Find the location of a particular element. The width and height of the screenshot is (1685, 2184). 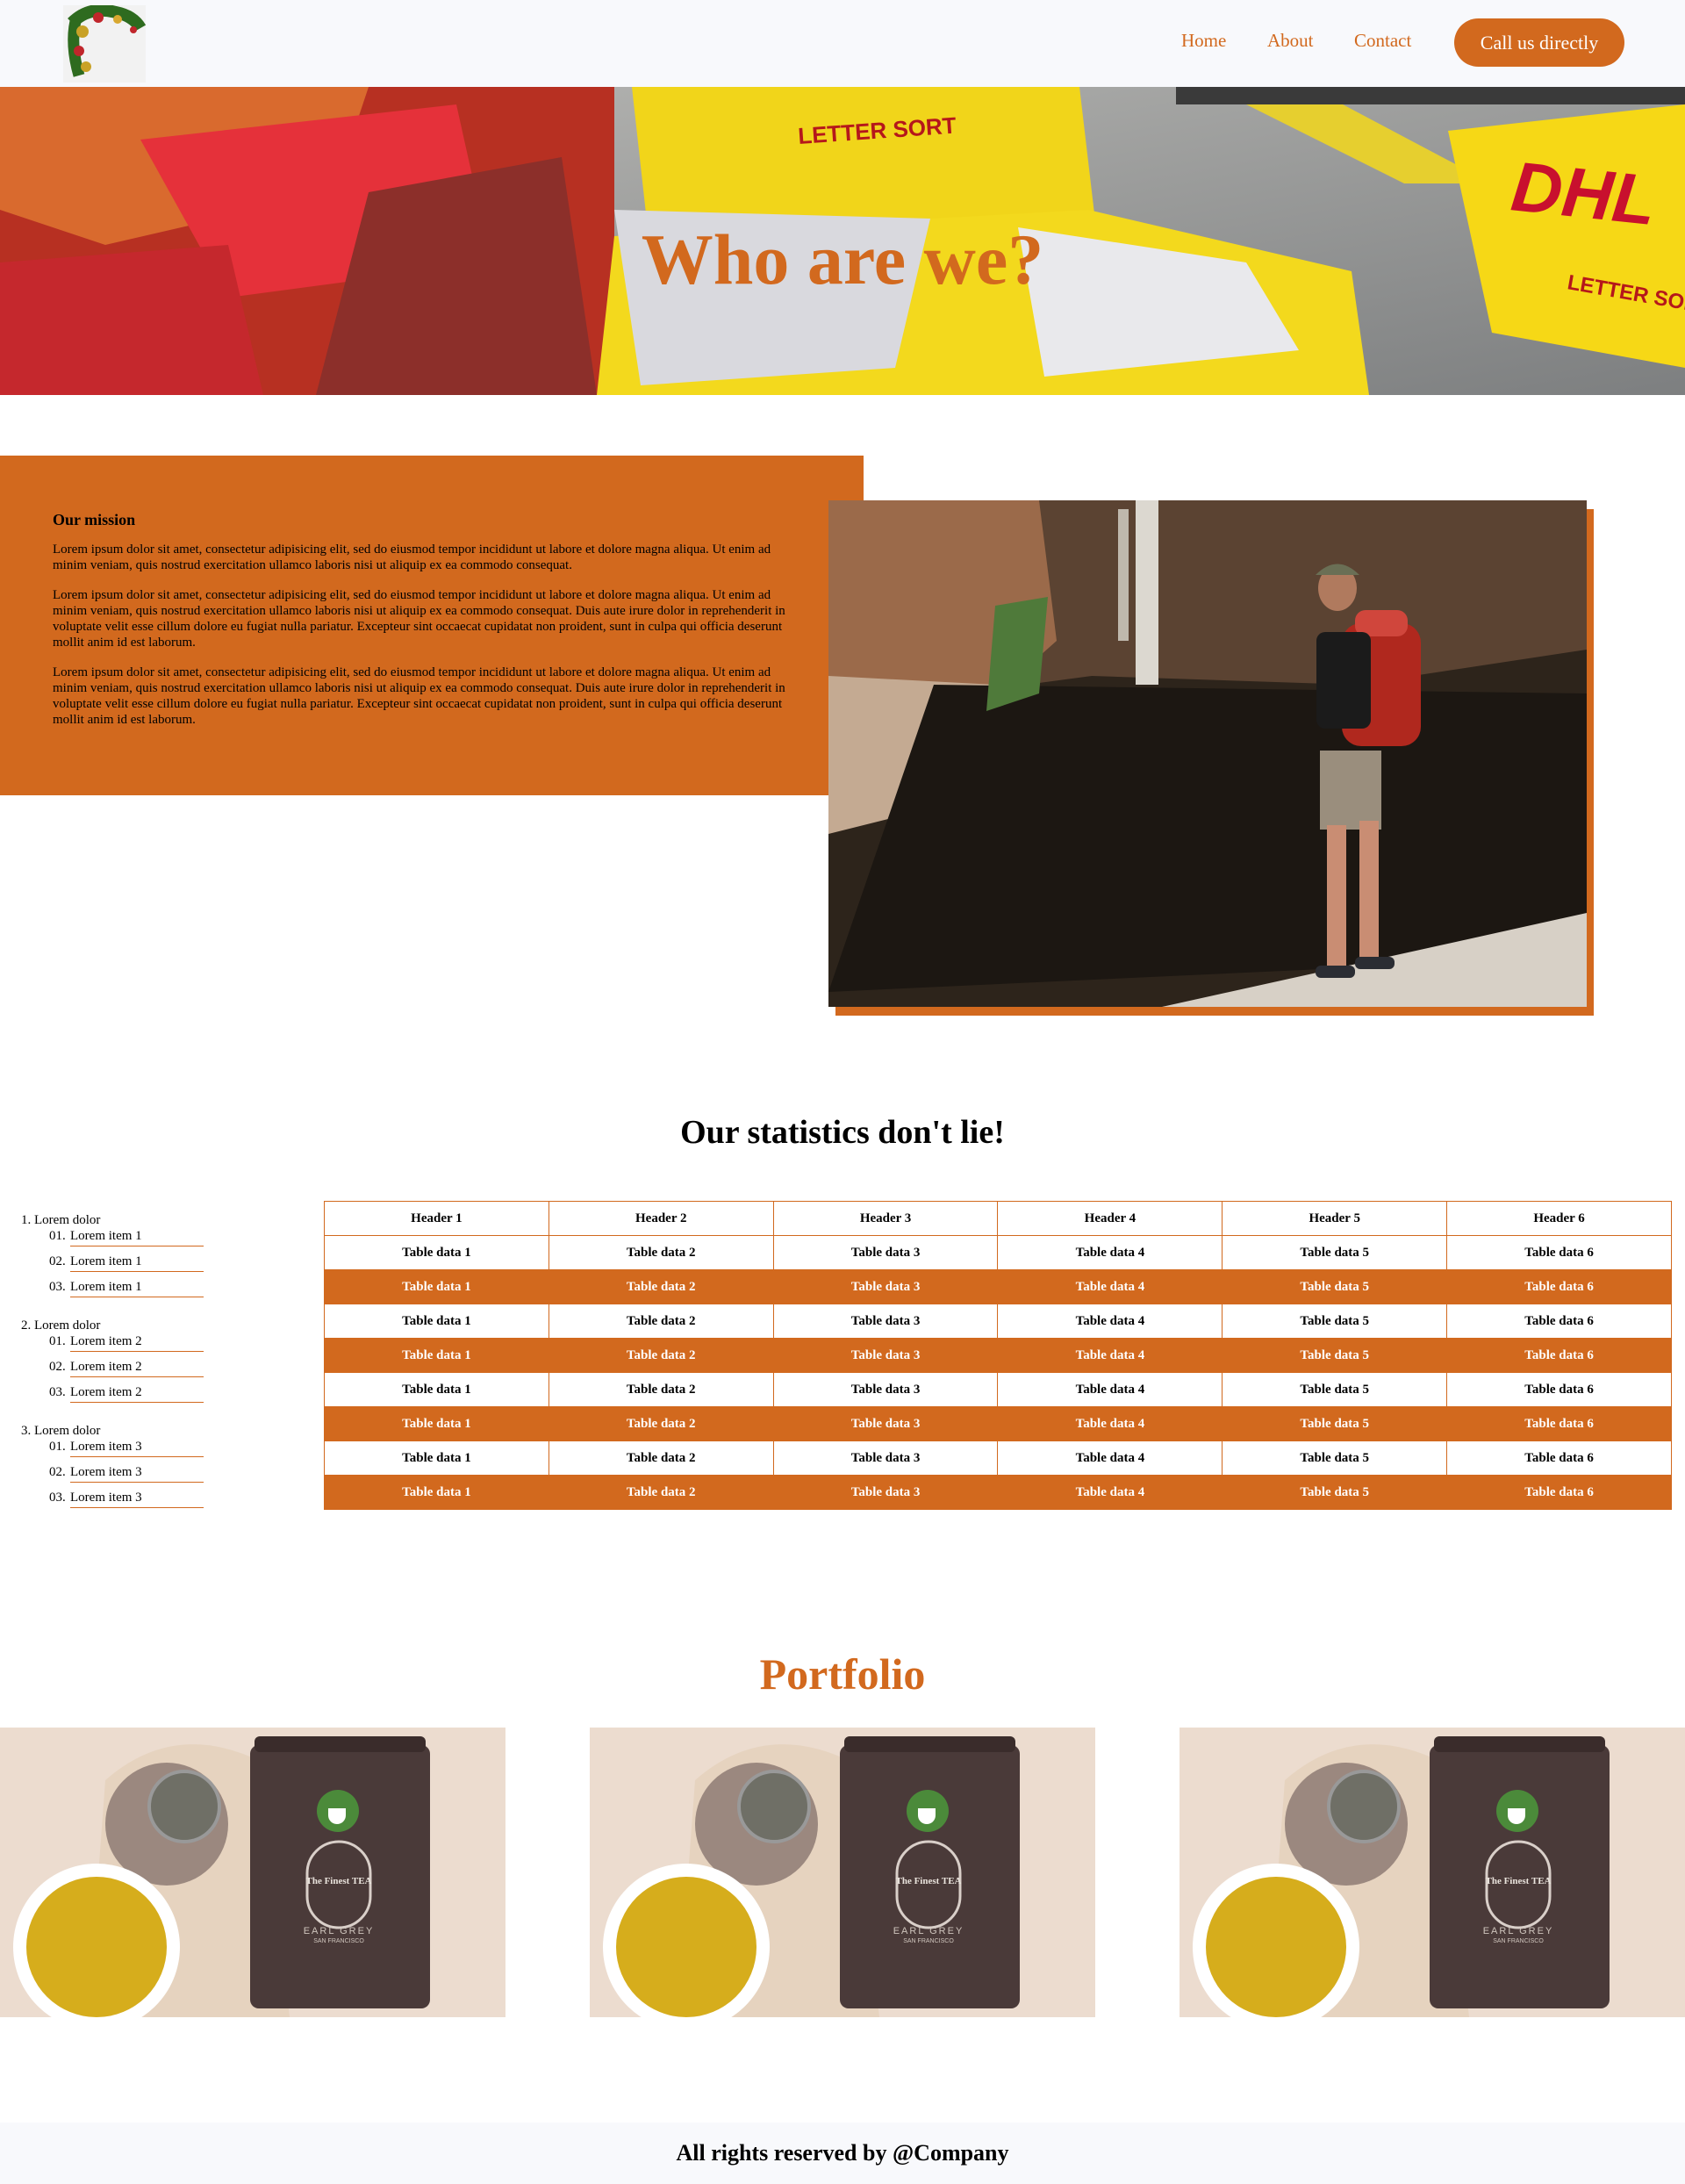

table-header-cell: Header 6 is located at coordinates (1559, 1218).